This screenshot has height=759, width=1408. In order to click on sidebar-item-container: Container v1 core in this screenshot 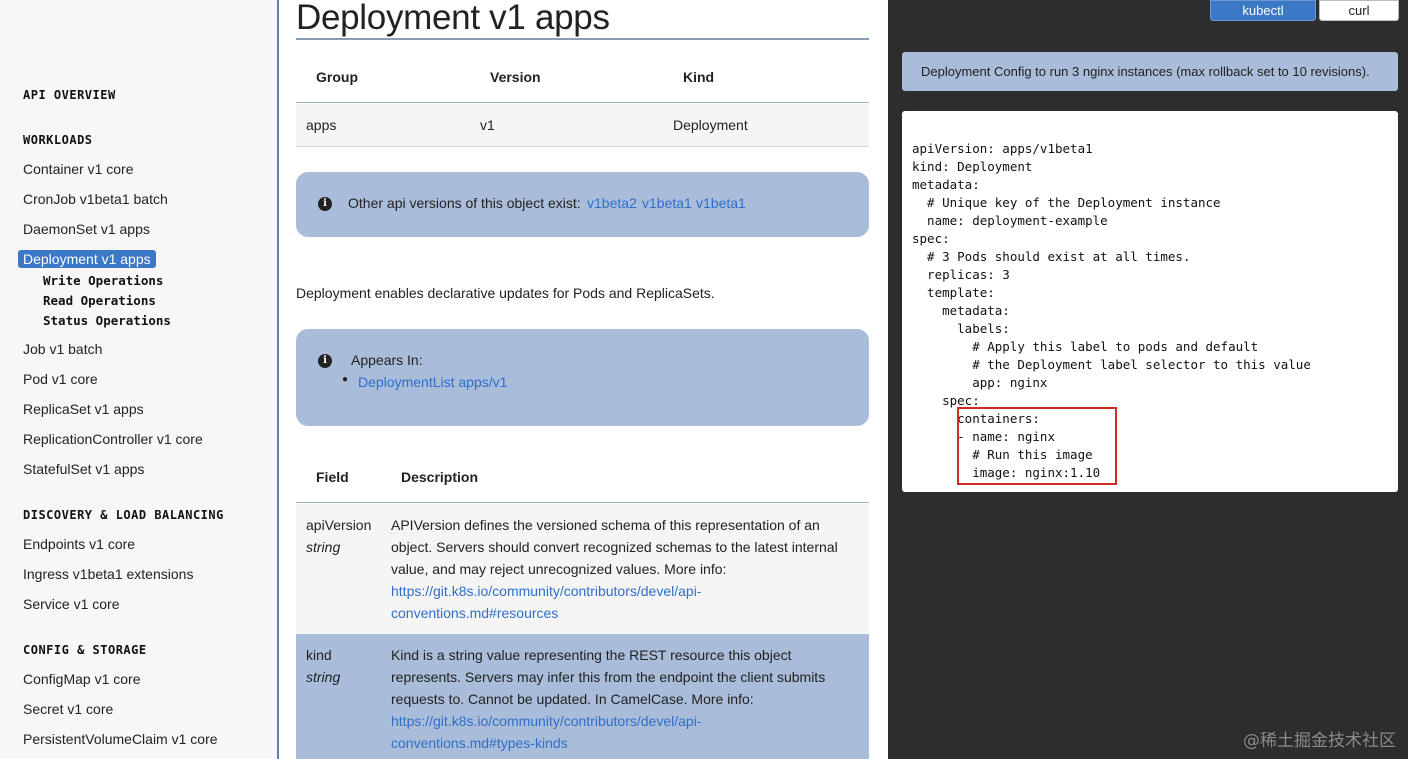, I will do `click(78, 169)`.